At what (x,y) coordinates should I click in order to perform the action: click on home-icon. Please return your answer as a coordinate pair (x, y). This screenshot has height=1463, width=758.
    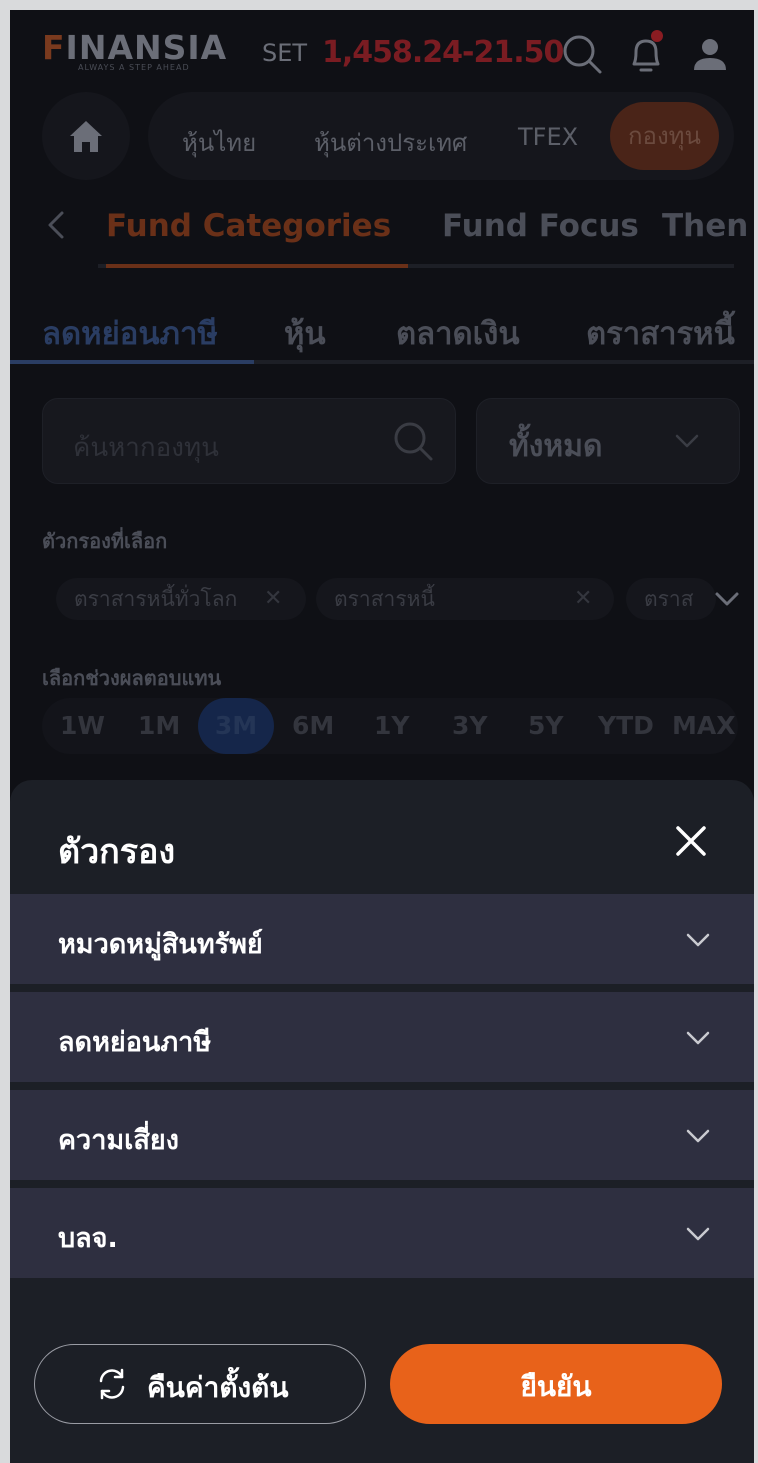
    Looking at the image, I should click on (86, 136).